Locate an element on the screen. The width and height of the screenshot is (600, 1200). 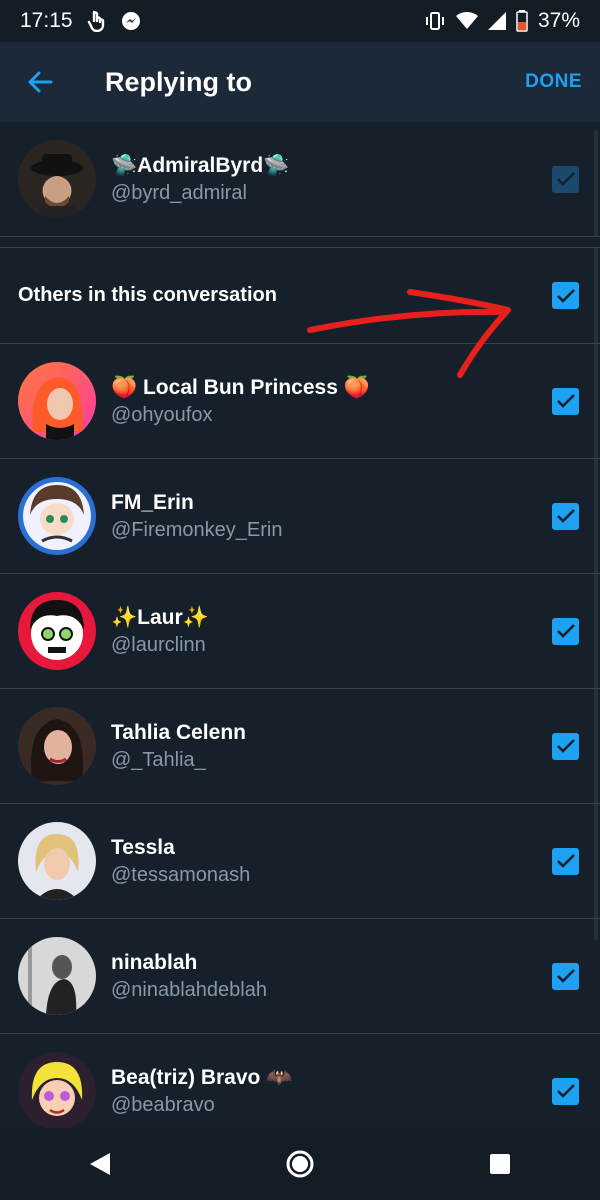
user-handle: @ohyoufox is located at coordinates (162, 414).